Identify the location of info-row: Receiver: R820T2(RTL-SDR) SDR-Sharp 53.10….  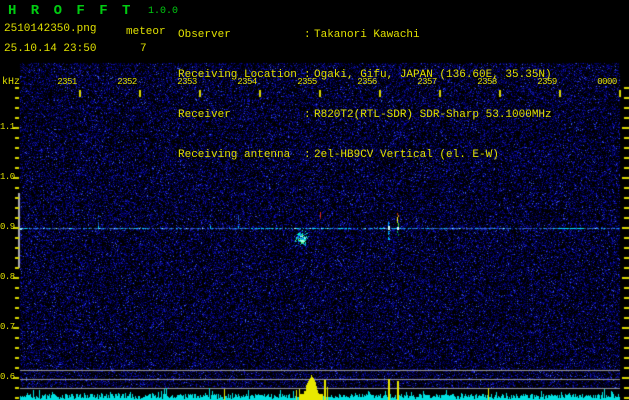
(365, 115).